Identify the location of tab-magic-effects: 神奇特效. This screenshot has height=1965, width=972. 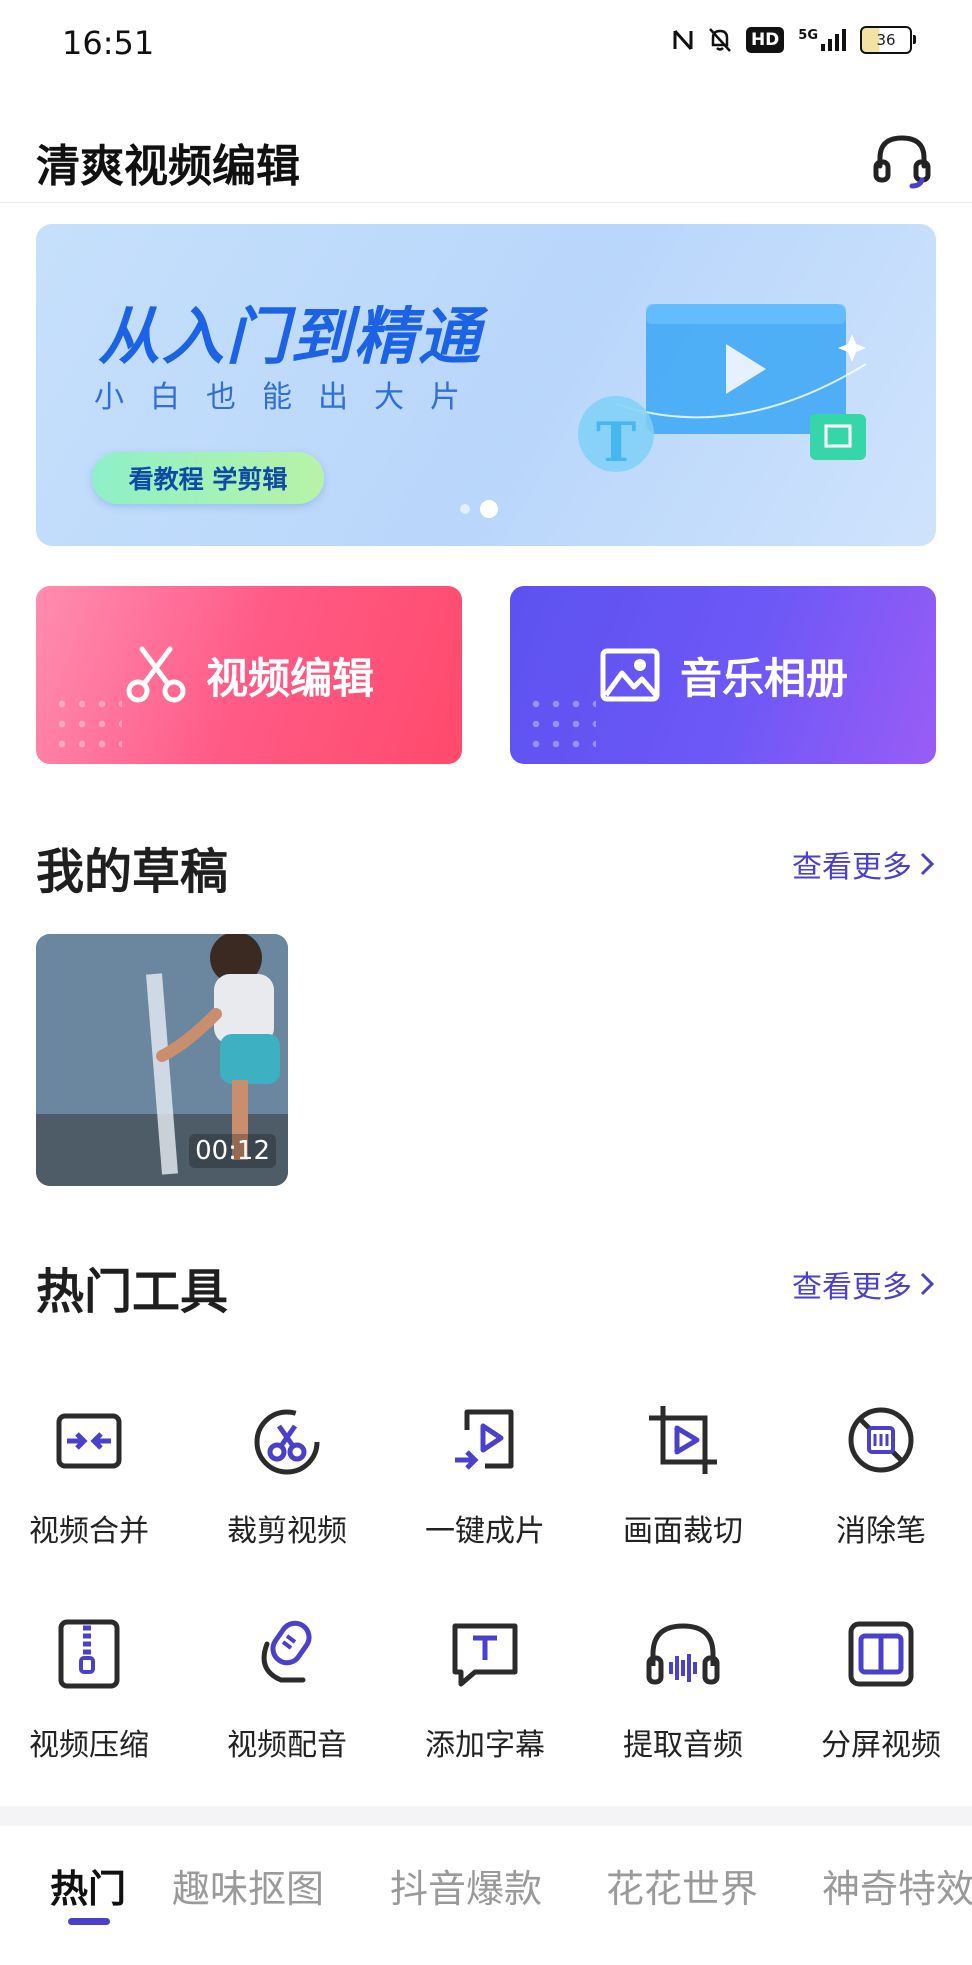
(897, 1885).